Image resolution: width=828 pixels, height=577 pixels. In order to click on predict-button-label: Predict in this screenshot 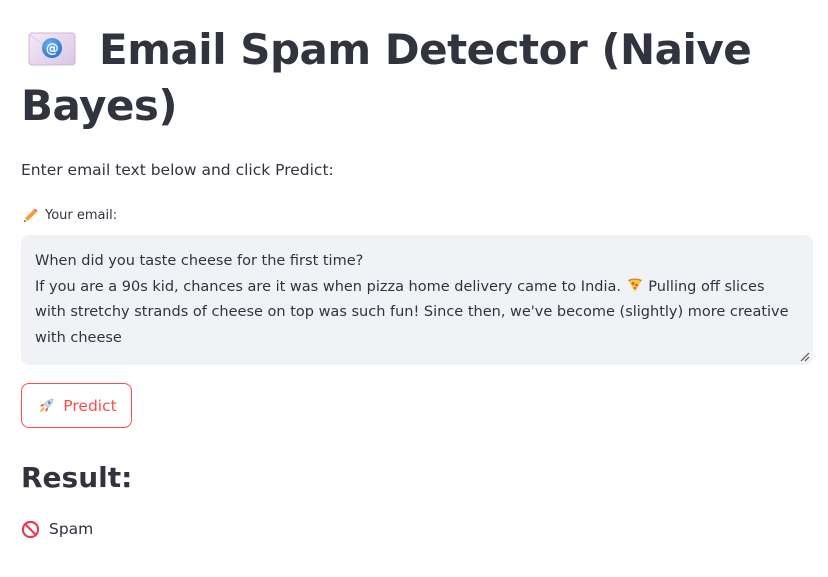, I will do `click(90, 405)`.